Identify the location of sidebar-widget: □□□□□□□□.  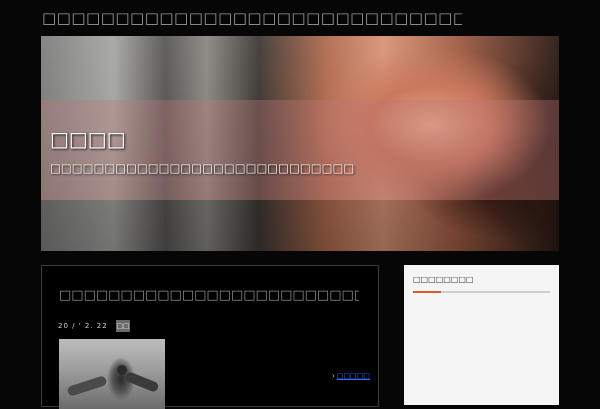
(481, 335).